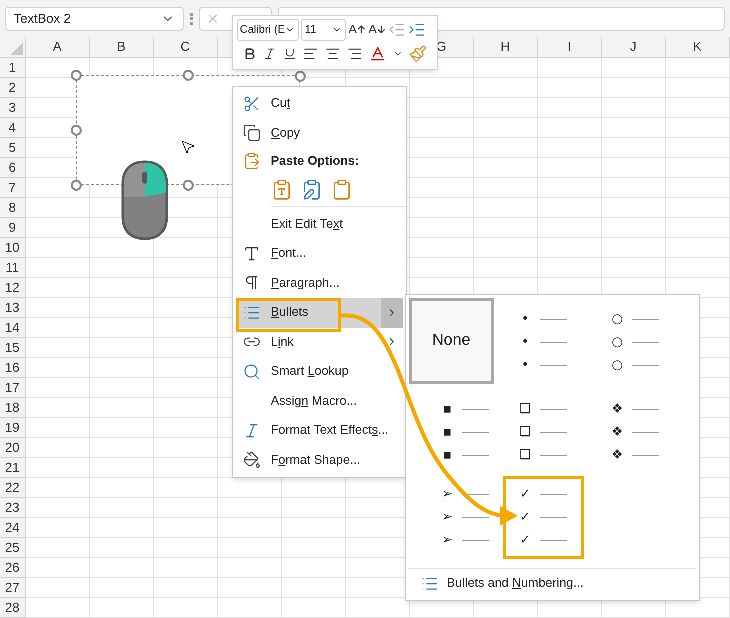 The width and height of the screenshot is (730, 618). Describe the element at coordinates (13, 568) in the screenshot. I see `row-header: 26` at that location.